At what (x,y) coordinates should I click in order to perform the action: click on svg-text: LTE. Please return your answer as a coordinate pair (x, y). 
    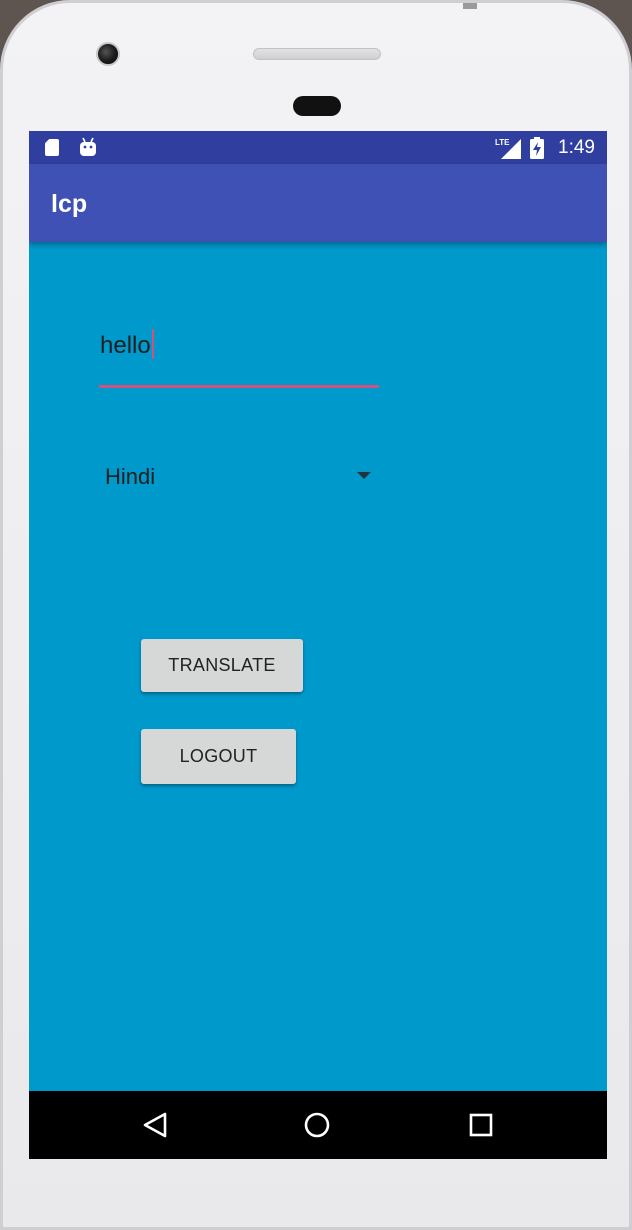
    Looking at the image, I should click on (502, 142).